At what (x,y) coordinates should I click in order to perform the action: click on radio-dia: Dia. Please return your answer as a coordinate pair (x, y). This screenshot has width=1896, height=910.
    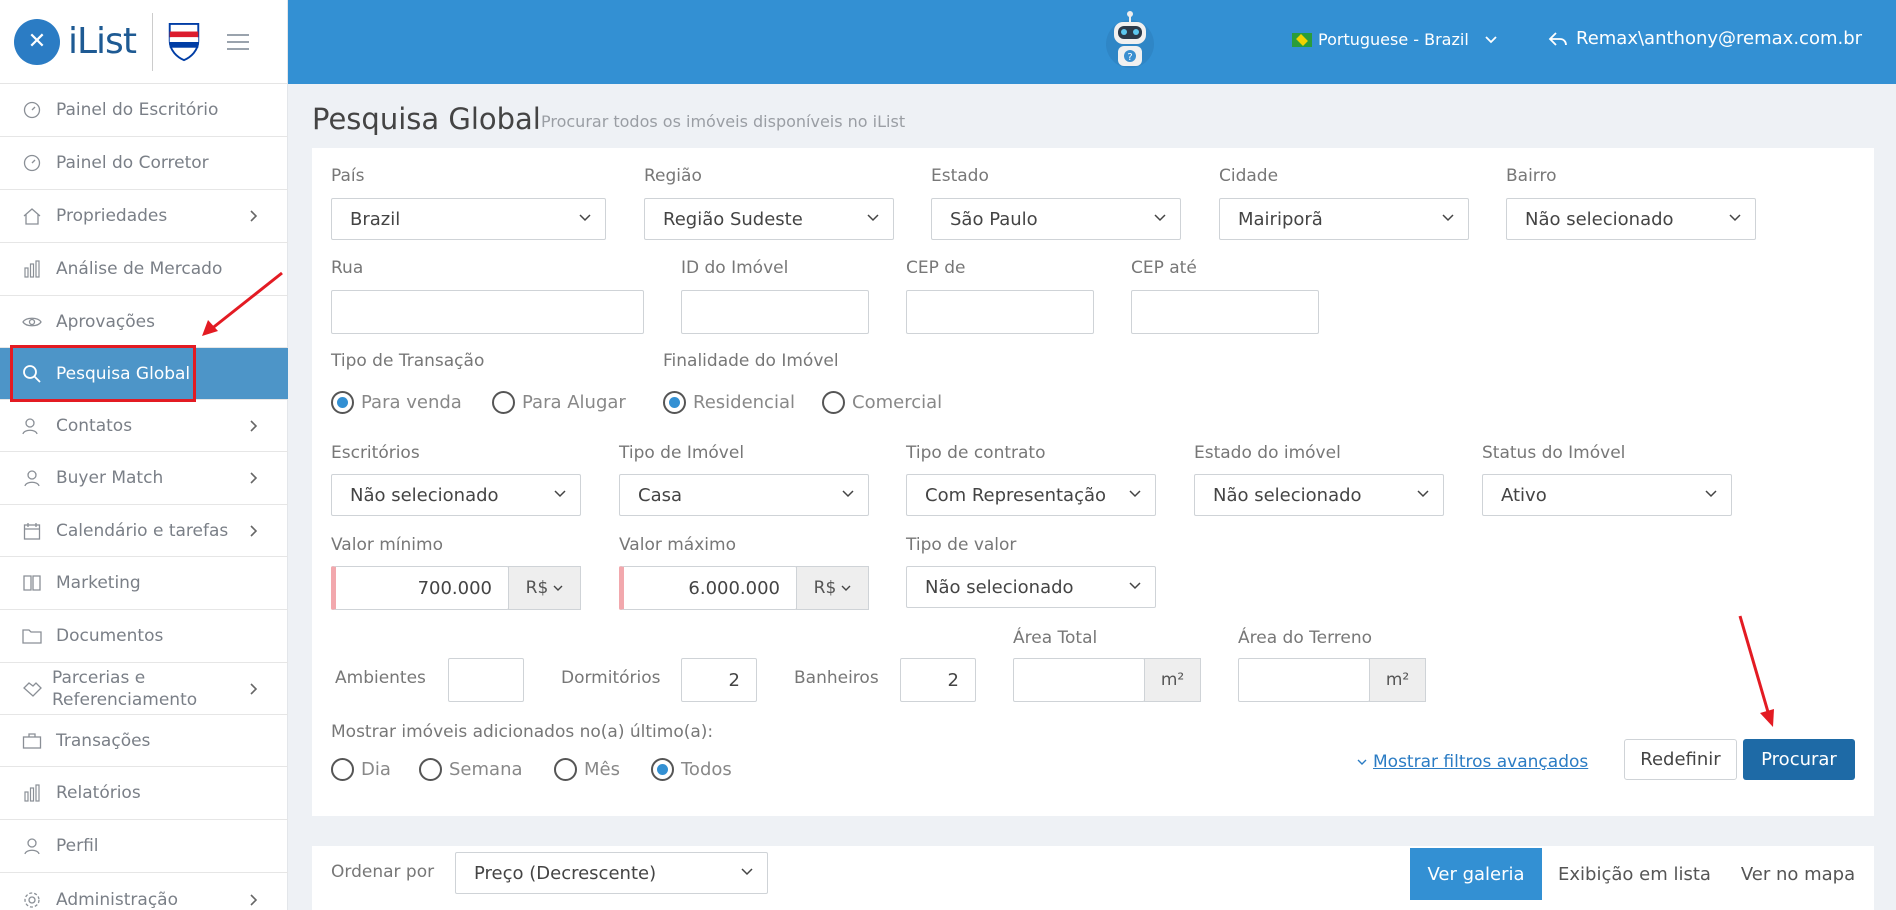
    Looking at the image, I should click on (361, 769).